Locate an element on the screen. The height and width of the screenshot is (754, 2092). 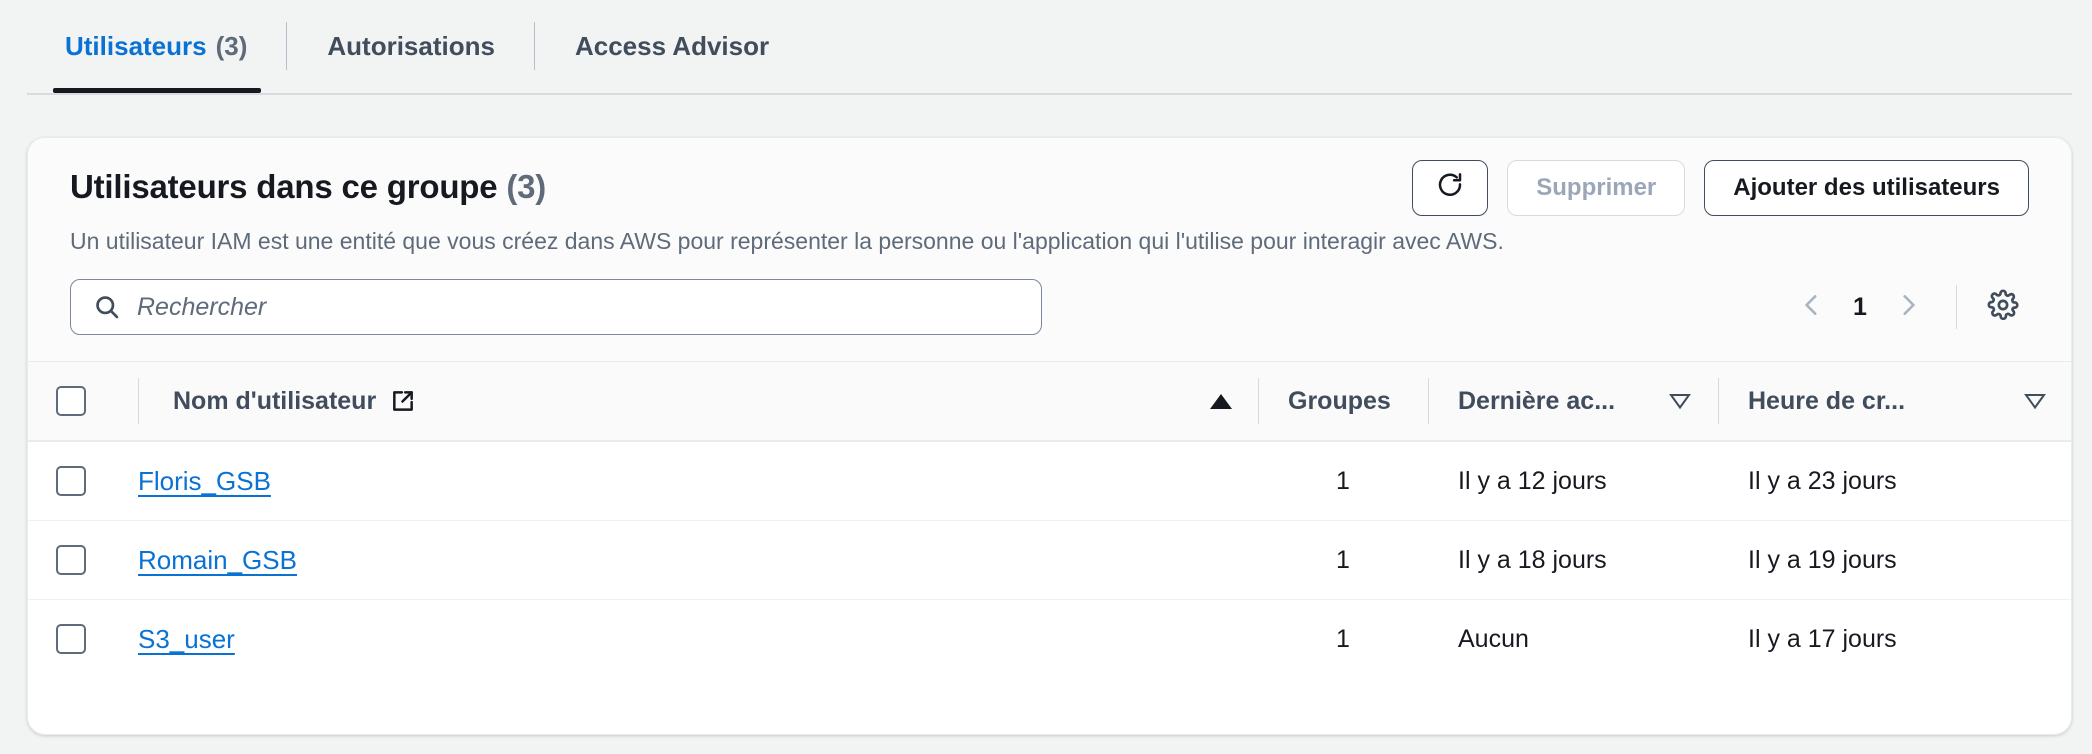
refresh-button is located at coordinates (1450, 188).